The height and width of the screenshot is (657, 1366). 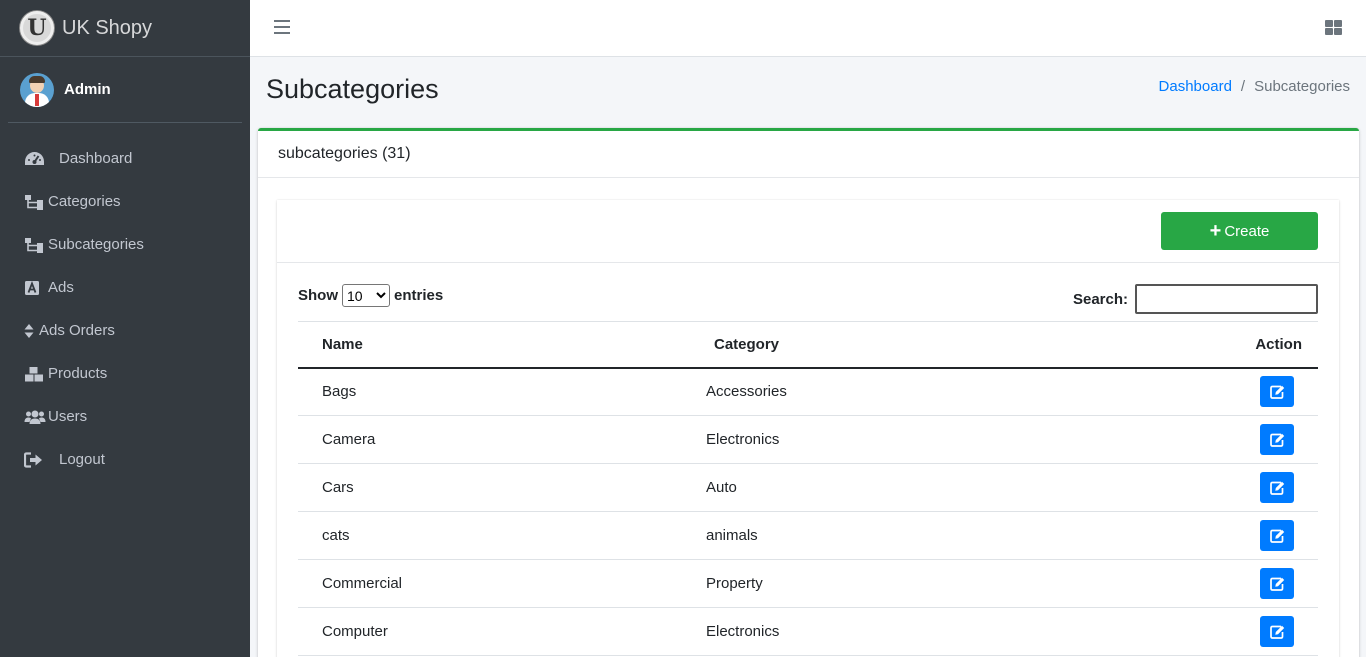 I want to click on entries-length-control: Show 10 entries, so click(x=370, y=295).